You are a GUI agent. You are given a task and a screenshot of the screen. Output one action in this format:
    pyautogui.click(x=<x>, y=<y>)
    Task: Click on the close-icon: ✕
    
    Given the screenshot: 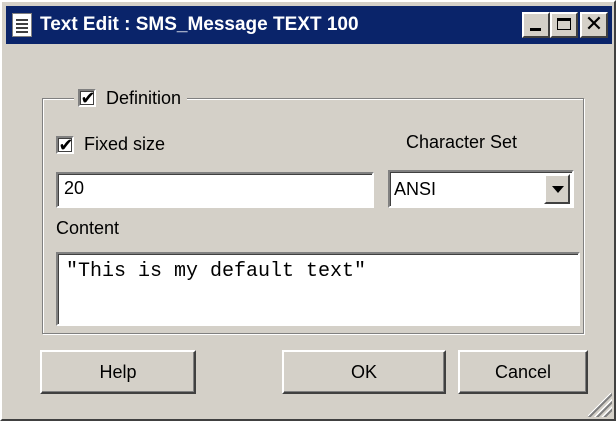 What is the action you would take?
    pyautogui.click(x=594, y=23)
    